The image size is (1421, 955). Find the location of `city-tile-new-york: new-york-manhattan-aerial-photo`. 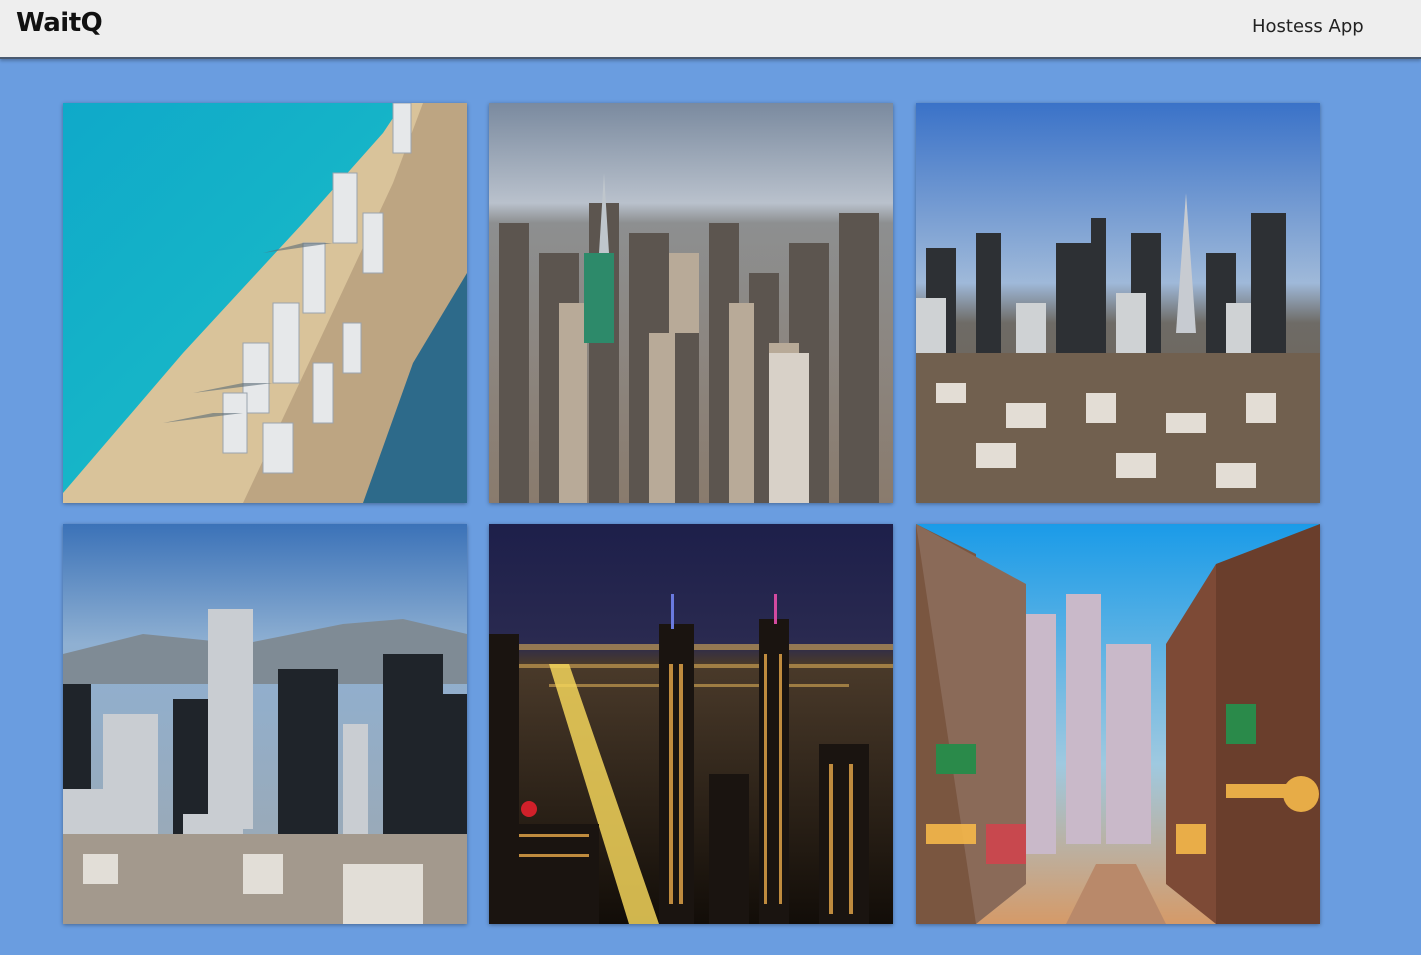

city-tile-new-york: new-york-manhattan-aerial-photo is located at coordinates (691, 303).